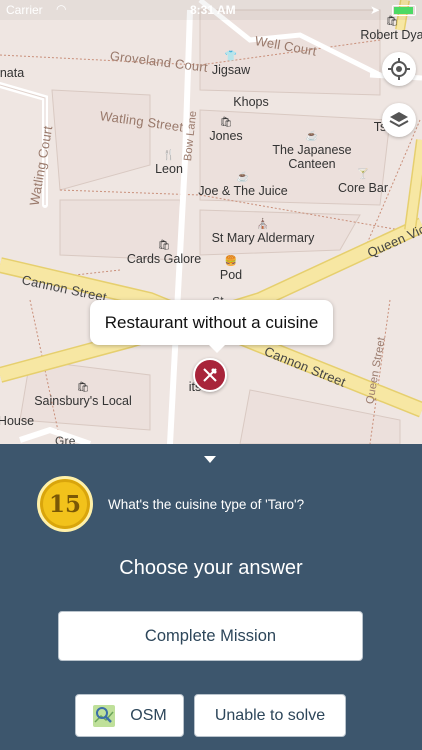 This screenshot has height=750, width=422. I want to click on layers-button, so click(399, 120).